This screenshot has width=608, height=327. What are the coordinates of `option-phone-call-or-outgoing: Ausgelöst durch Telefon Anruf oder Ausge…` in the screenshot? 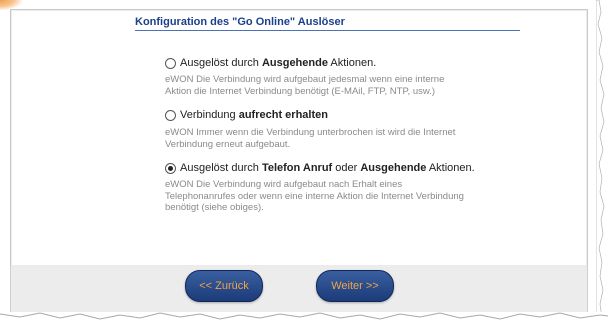 It's located at (320, 168).